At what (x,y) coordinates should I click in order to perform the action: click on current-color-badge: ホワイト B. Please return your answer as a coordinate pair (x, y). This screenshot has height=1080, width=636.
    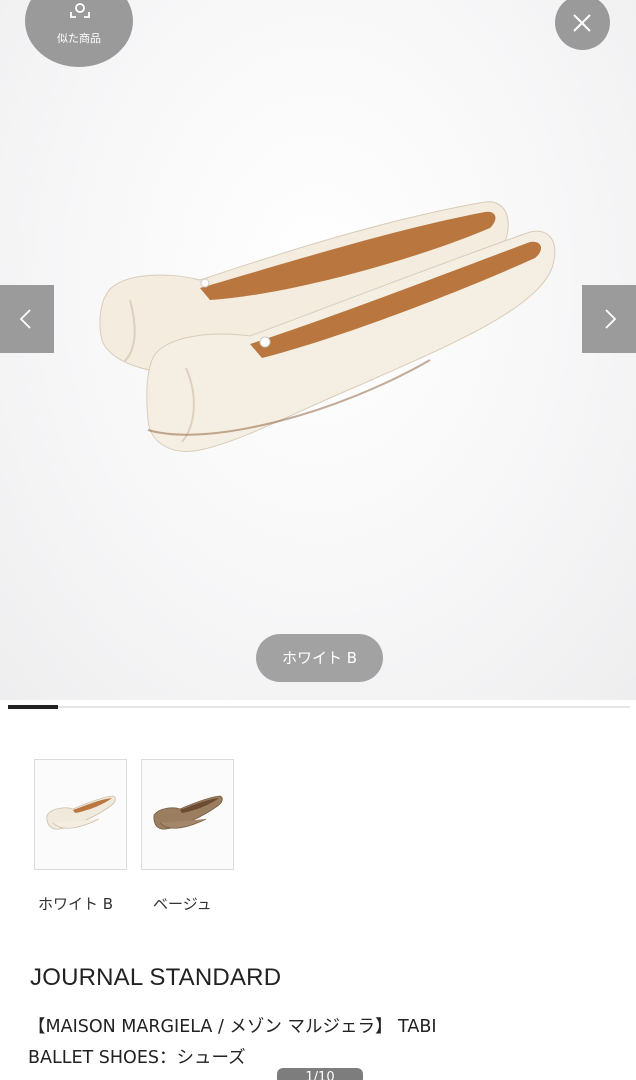
    Looking at the image, I should click on (319, 658).